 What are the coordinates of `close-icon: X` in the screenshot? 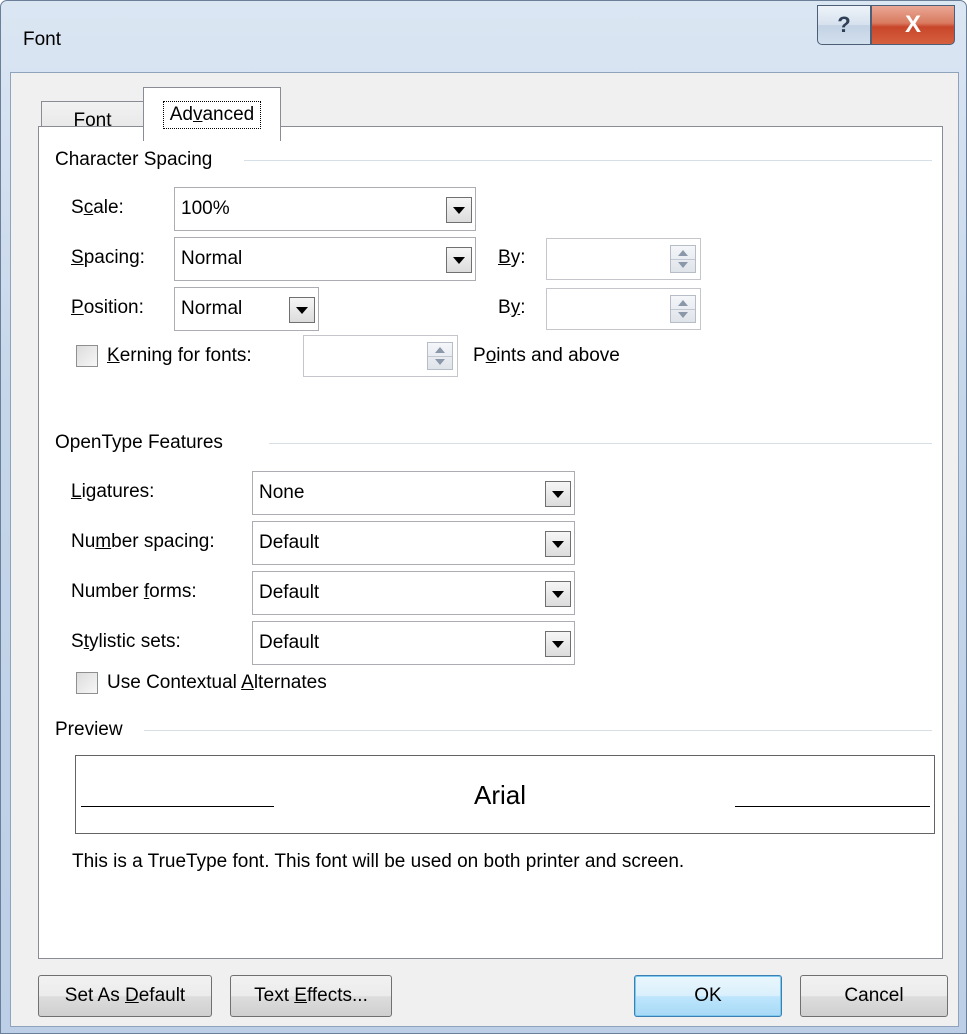 It's located at (912, 24).